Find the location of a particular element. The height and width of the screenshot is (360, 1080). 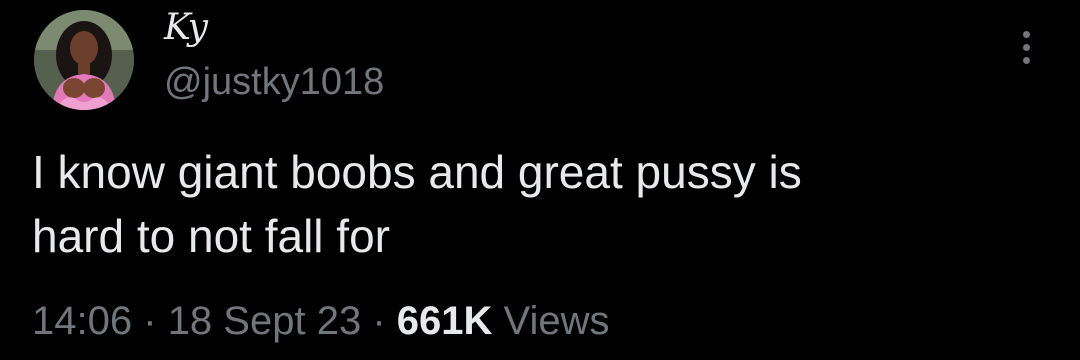

more-options-button is located at coordinates (1026, 47).